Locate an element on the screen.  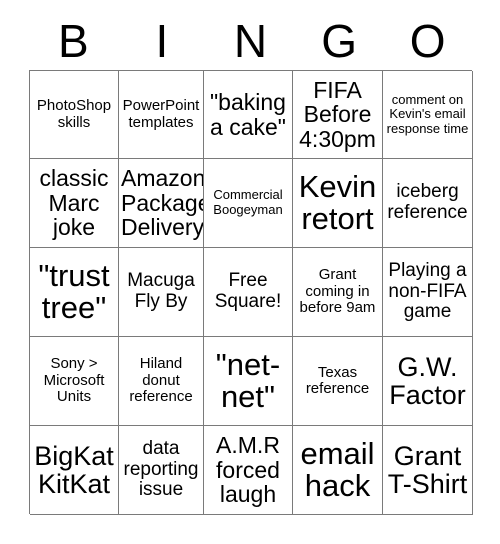
bingo-cell-label: Macuga Fly By is located at coordinates (161, 291).